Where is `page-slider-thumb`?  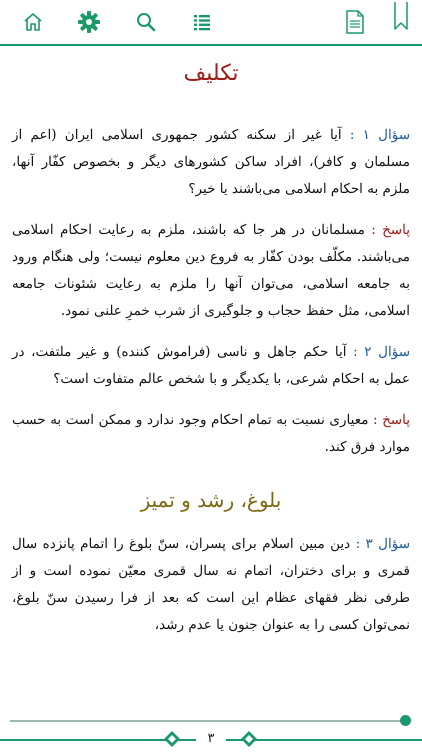
page-slider-thumb is located at coordinates (405, 720).